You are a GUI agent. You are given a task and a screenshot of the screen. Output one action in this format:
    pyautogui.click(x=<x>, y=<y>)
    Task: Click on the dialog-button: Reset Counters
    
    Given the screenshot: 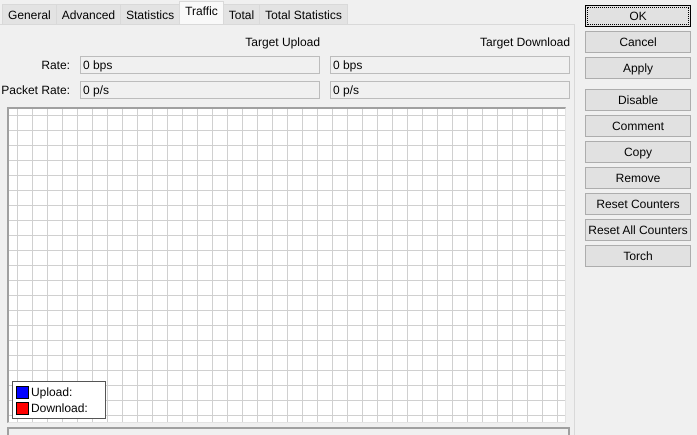 What is the action you would take?
    pyautogui.click(x=638, y=204)
    